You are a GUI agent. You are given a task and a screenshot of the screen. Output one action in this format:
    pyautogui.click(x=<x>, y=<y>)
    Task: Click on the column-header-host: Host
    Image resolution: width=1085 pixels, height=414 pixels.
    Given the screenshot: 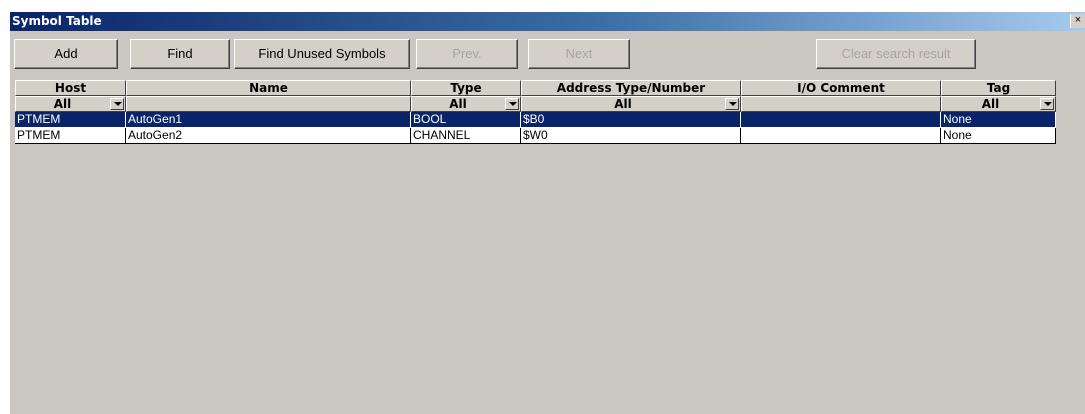 What is the action you would take?
    pyautogui.click(x=70, y=88)
    